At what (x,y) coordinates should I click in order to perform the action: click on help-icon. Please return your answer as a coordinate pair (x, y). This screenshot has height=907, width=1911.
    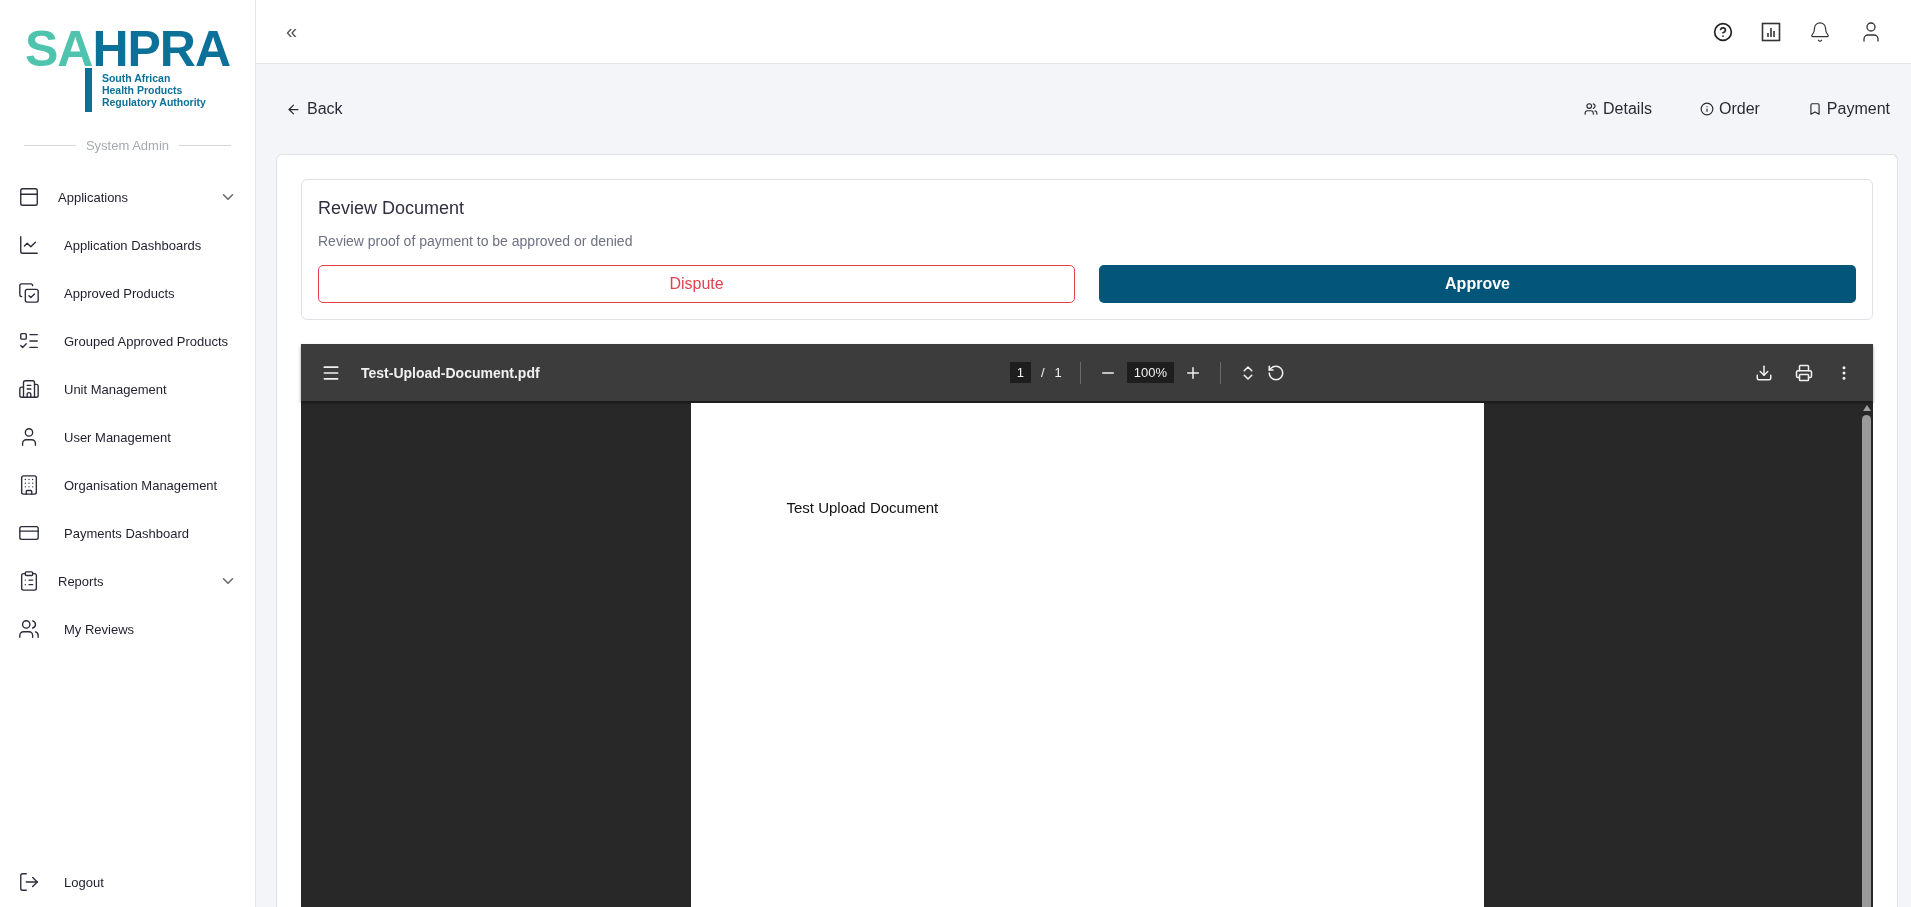
    Looking at the image, I should click on (1723, 31).